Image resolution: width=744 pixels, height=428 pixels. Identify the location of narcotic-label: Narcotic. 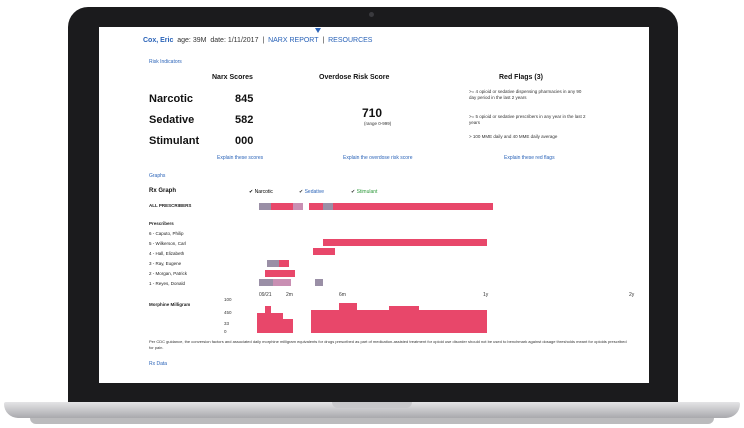
(171, 99).